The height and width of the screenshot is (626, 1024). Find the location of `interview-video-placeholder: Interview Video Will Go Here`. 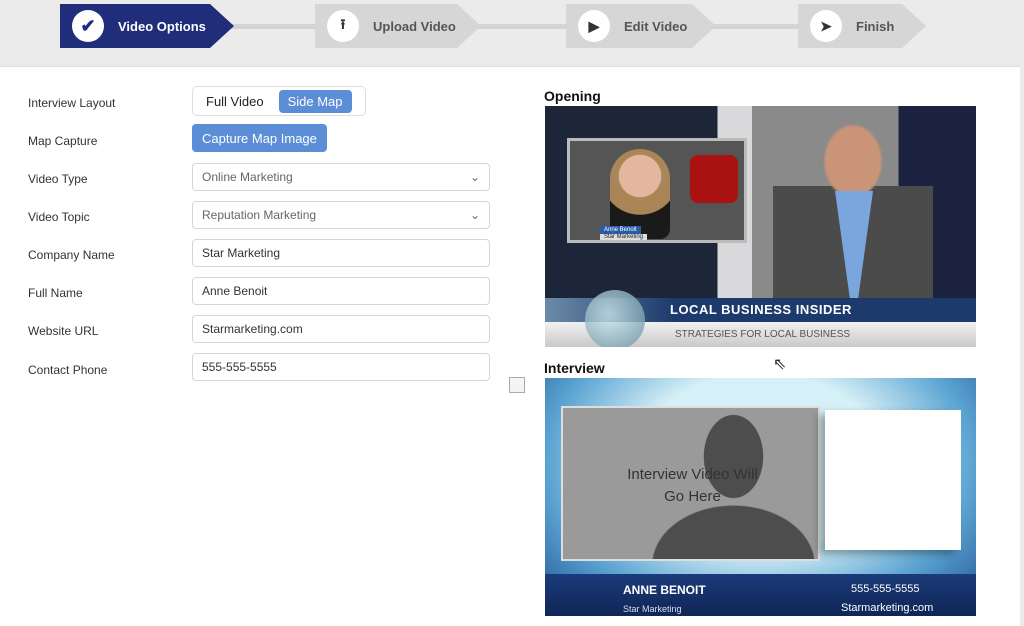

interview-video-placeholder: Interview Video Will Go Here is located at coordinates (690, 483).